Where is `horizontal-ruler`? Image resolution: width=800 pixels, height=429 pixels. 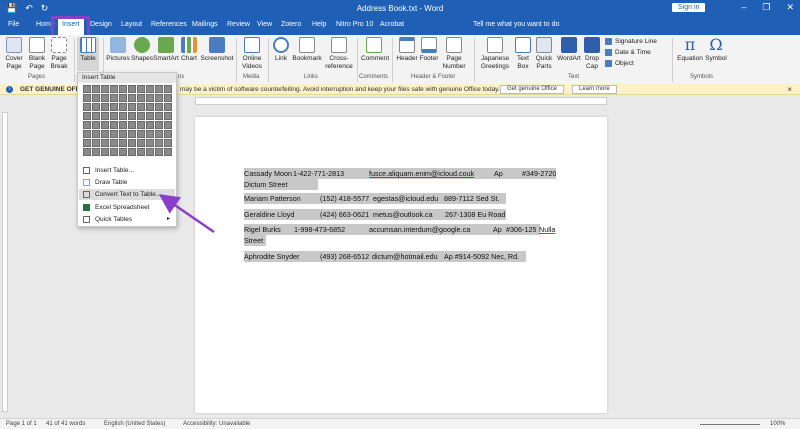 horizontal-ruler is located at coordinates (401, 101).